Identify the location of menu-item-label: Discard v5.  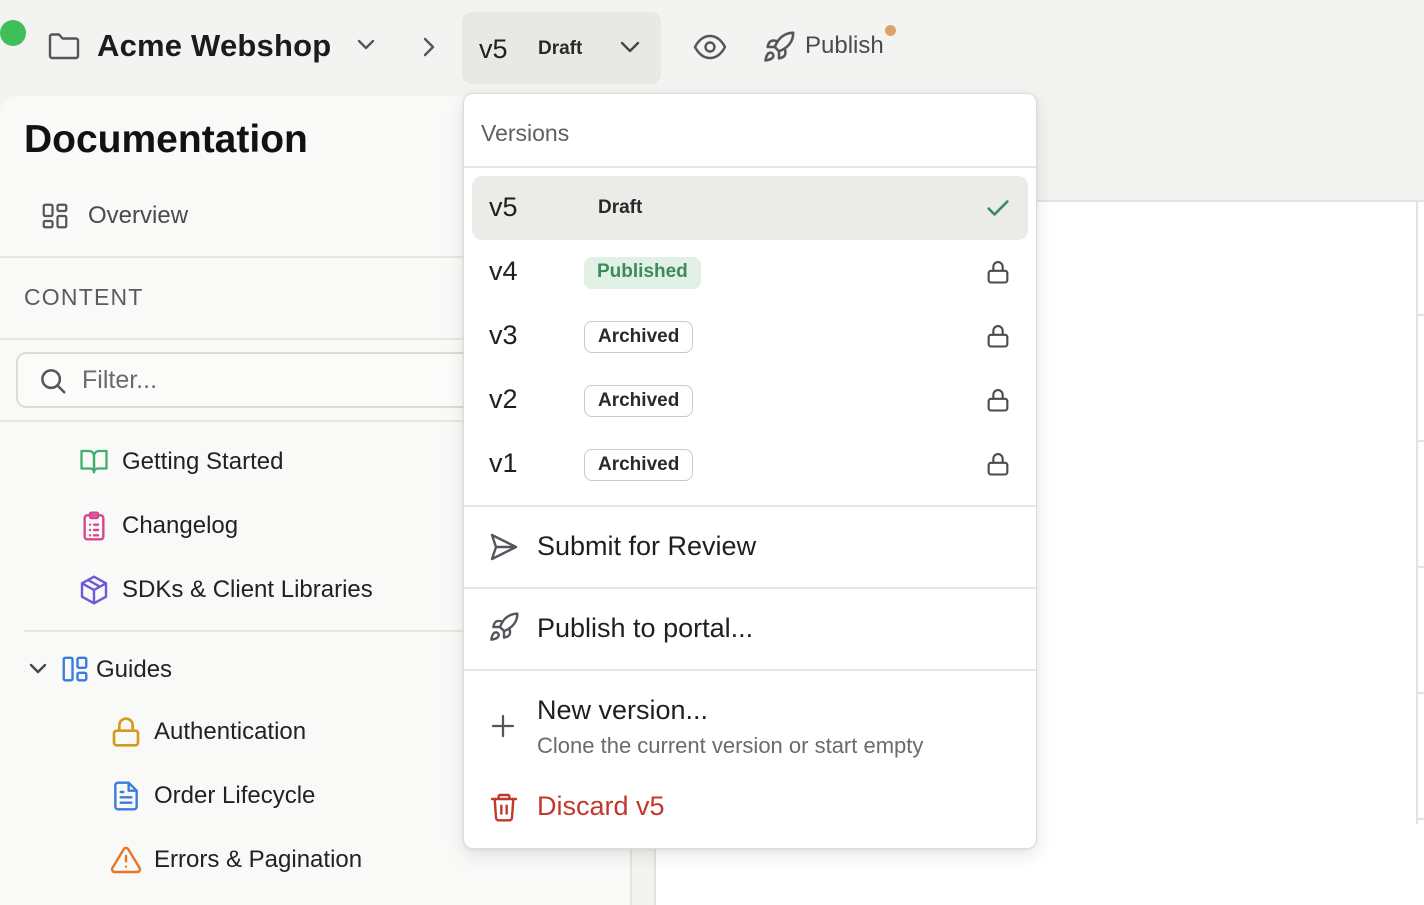
(601, 806).